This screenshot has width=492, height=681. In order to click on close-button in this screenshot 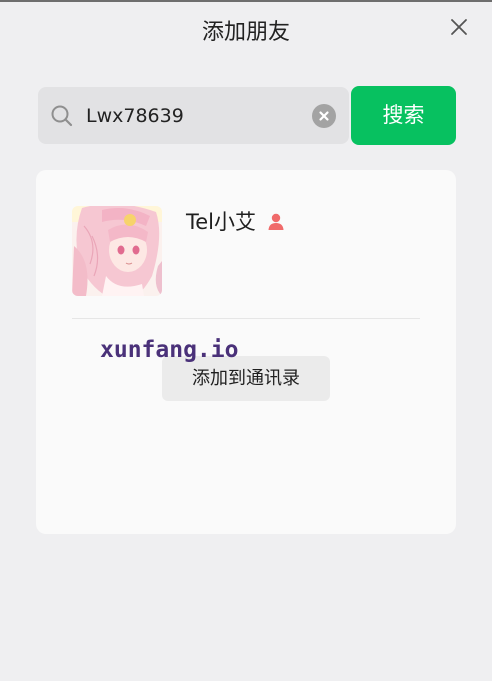, I will do `click(459, 27)`.